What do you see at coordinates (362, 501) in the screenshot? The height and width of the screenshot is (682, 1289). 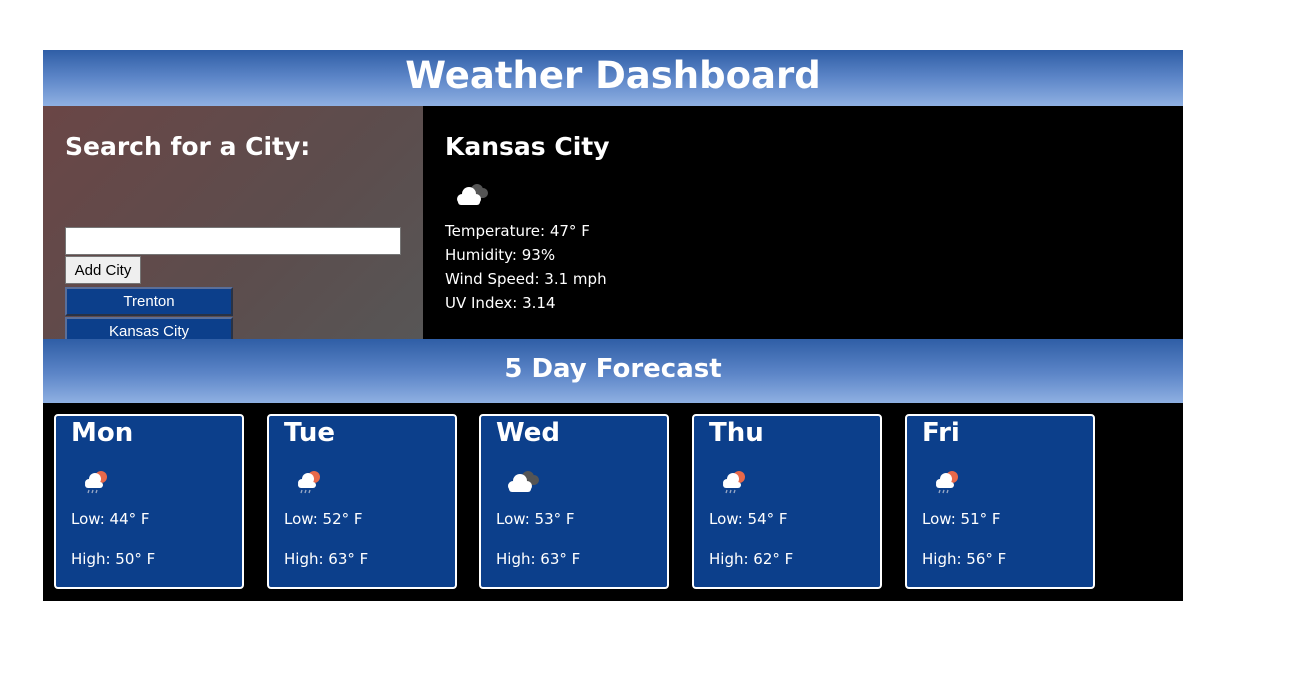 I see `forecast-card: Tue Low: 52° F High: 63° F` at bounding box center [362, 501].